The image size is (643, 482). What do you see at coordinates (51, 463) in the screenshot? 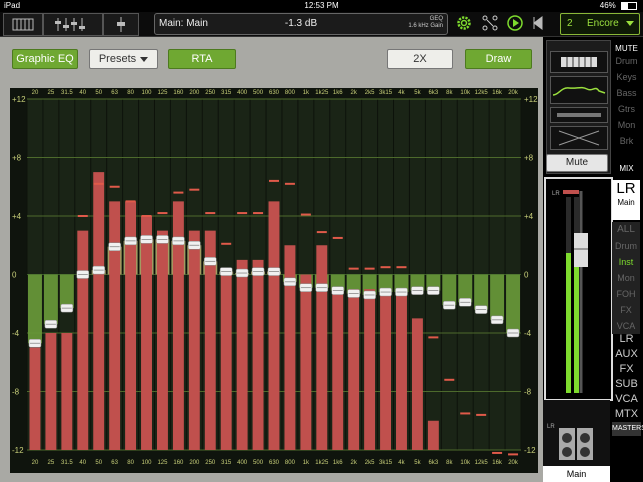
I see `band-label-bottom: 25` at bounding box center [51, 463].